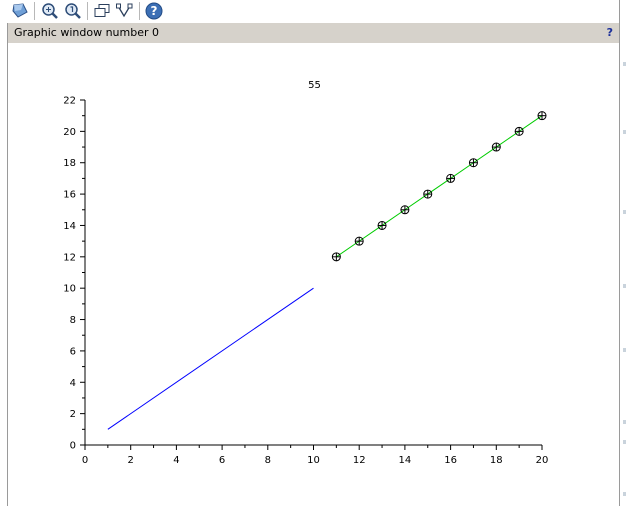  I want to click on y-tick-label: 20, so click(69, 132).